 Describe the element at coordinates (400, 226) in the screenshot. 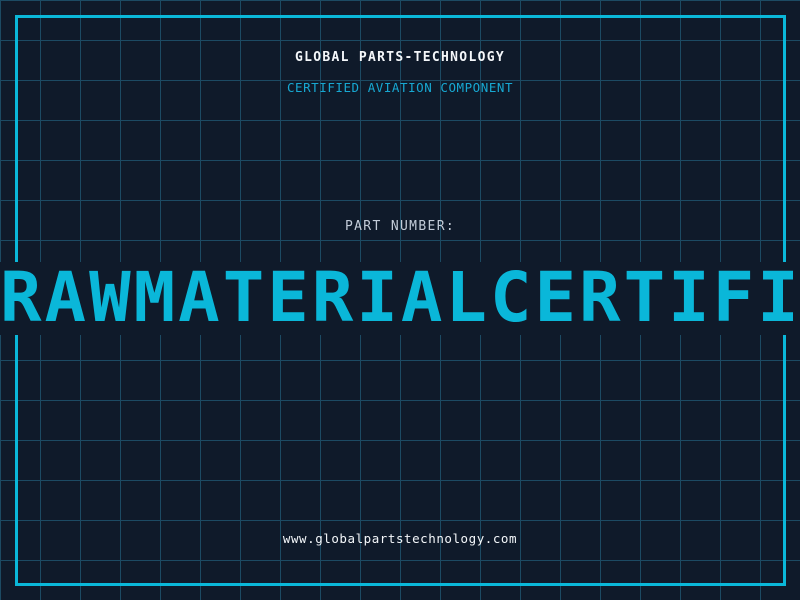

I see `part-number-label: PART NUMBER:` at that location.